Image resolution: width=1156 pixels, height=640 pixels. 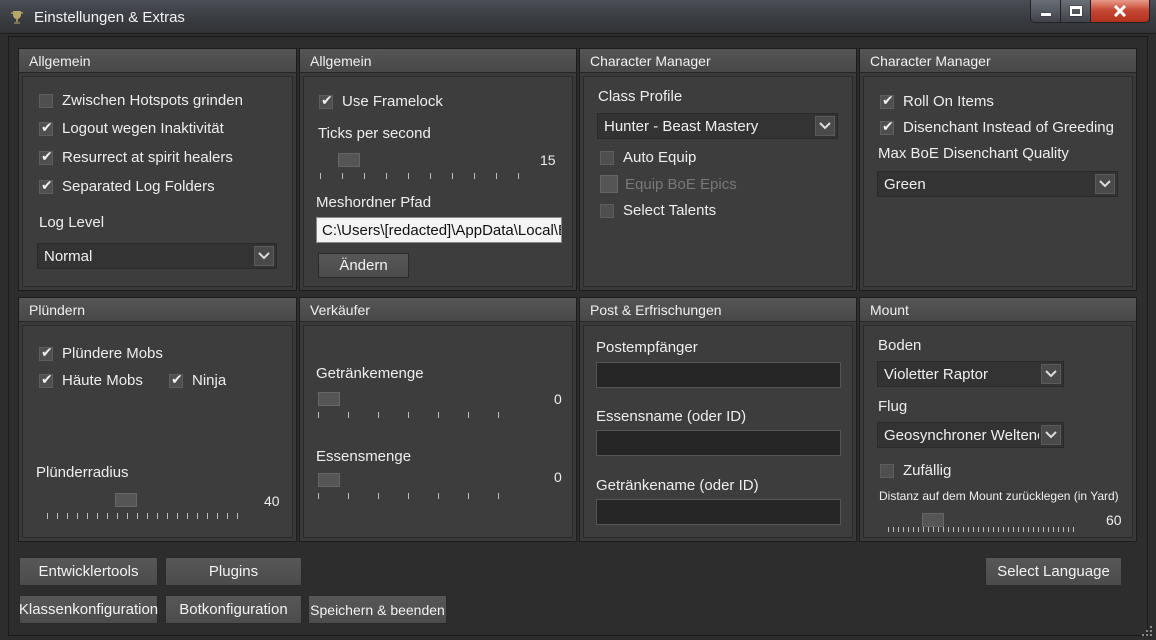 I want to click on drink-amount-label: Getränkemenge, so click(x=370, y=373).